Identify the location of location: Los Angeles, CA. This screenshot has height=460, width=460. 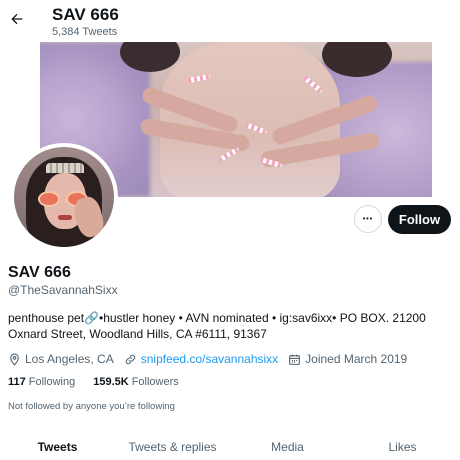
(61, 359).